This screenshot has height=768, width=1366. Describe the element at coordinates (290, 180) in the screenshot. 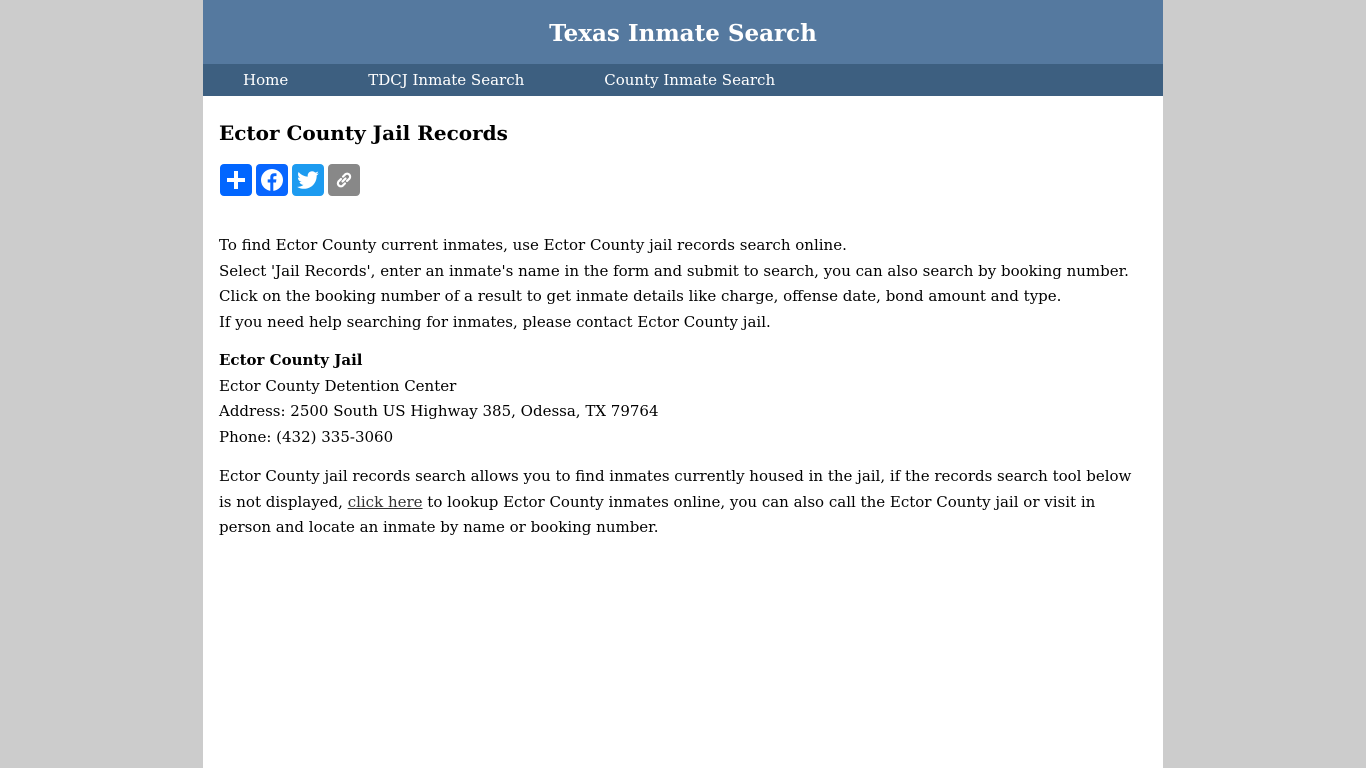

I see `share-bar` at that location.